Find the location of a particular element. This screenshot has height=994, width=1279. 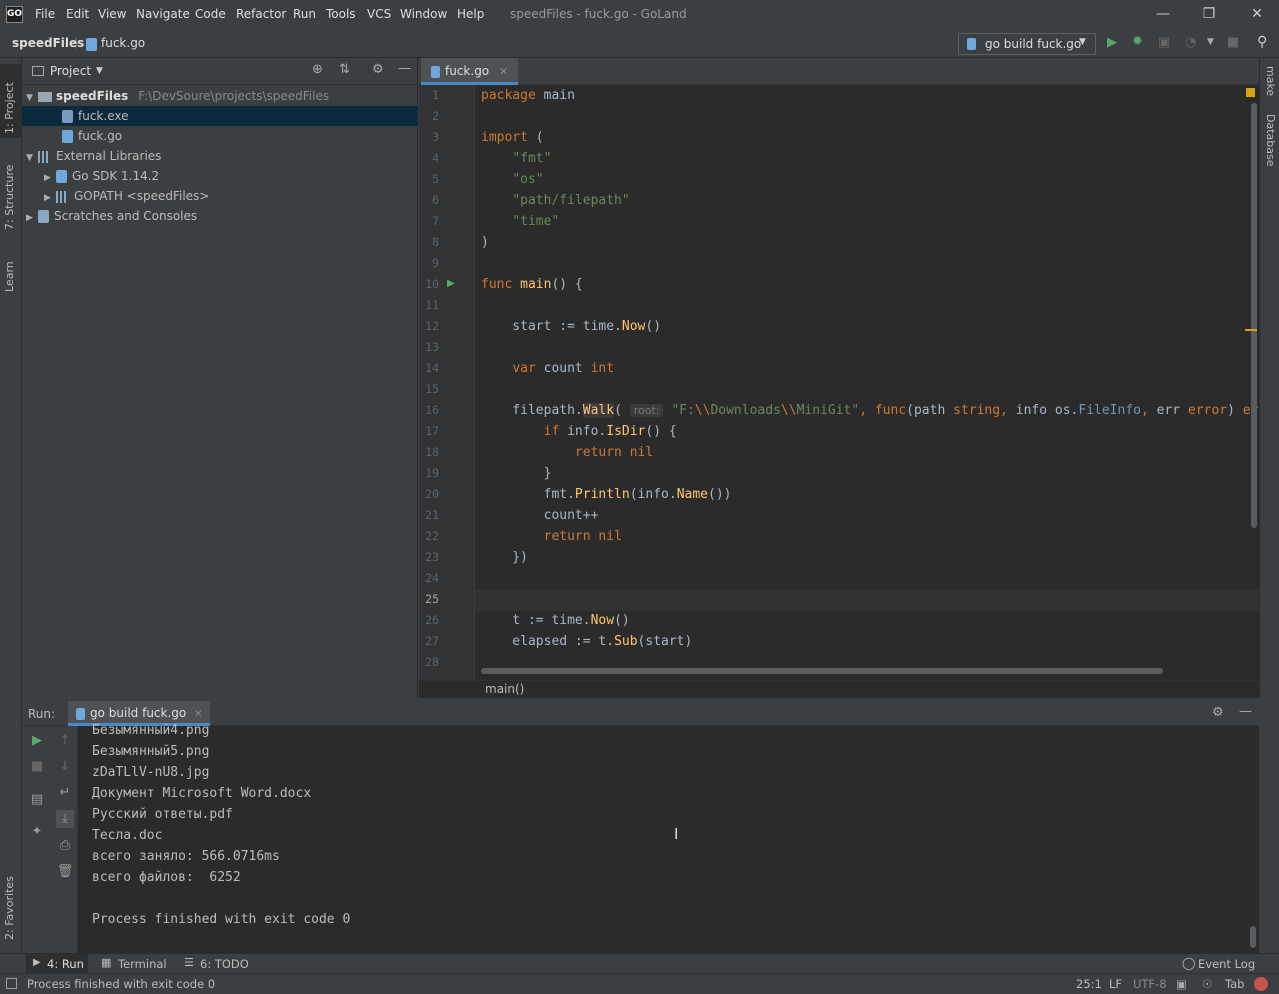

line-separator: LF is located at coordinates (1115, 984).